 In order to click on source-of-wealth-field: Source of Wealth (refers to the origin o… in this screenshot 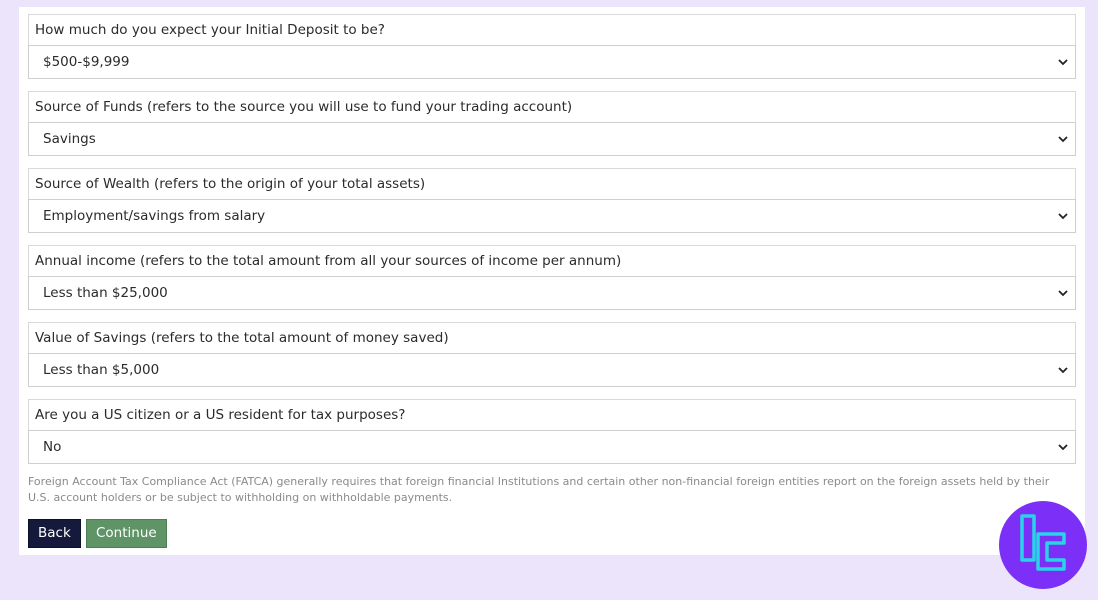, I will do `click(552, 200)`.